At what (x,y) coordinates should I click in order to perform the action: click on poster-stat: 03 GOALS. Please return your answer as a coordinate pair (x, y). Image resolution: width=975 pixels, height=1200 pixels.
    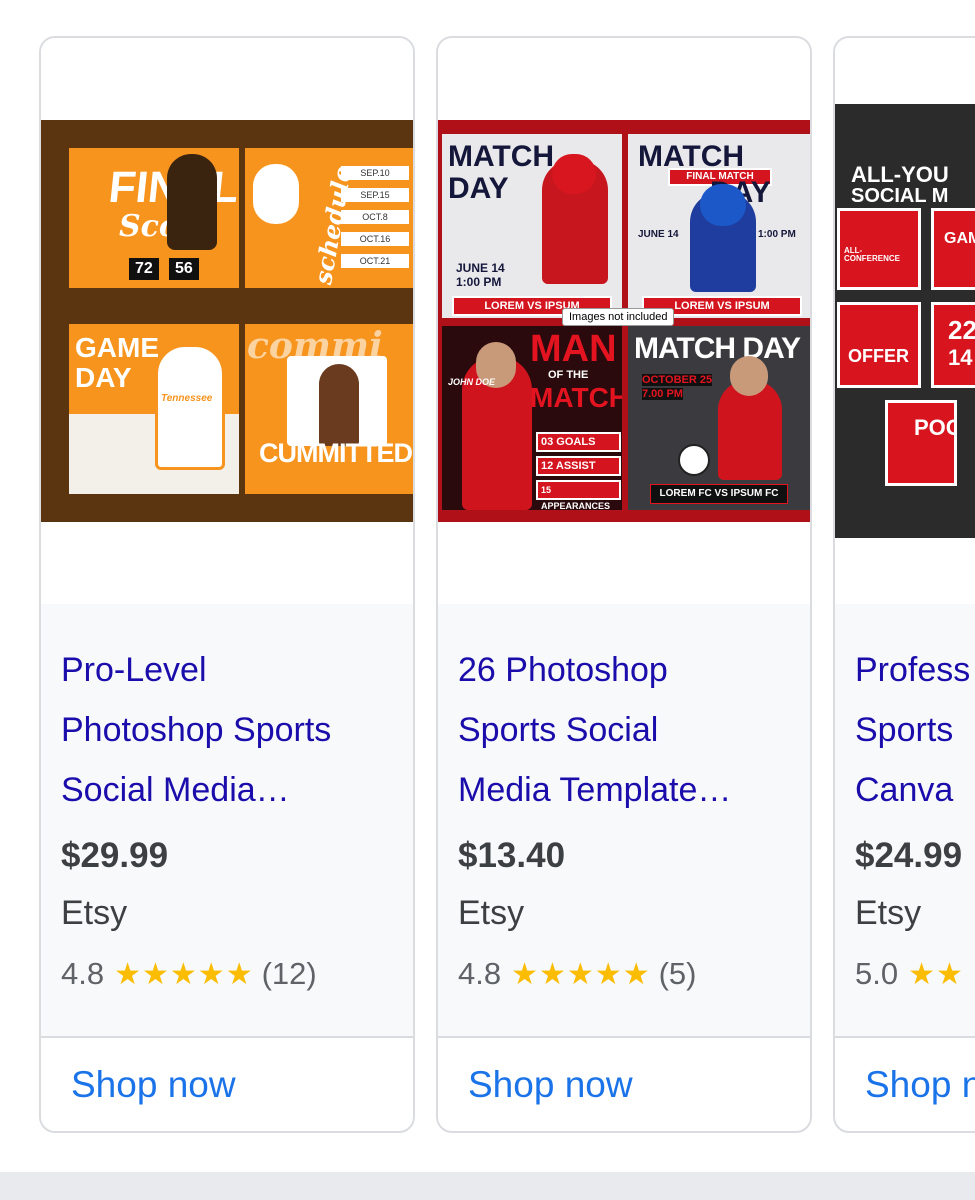
    Looking at the image, I should click on (578, 442).